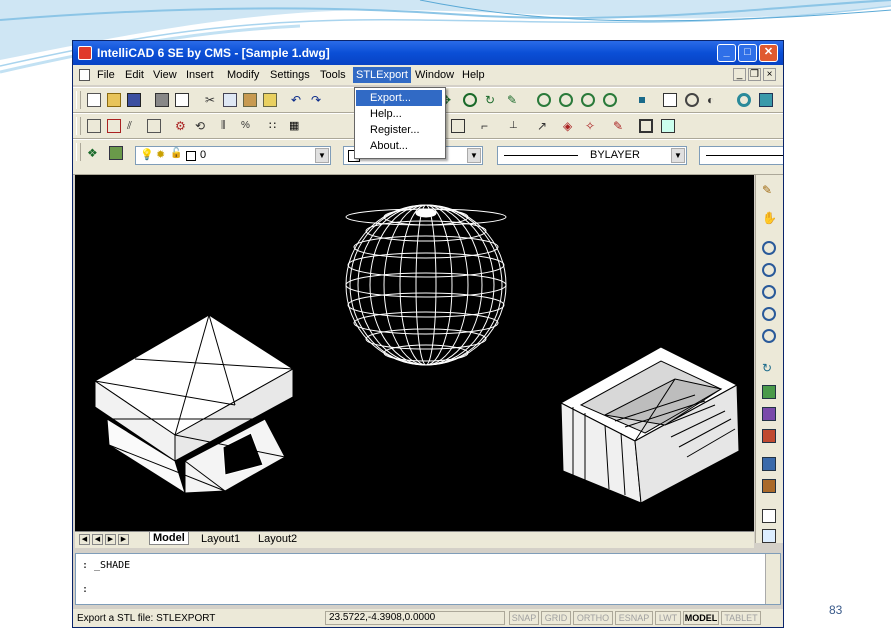  Describe the element at coordinates (110, 539) in the screenshot. I see `next-tab-icon: ▶` at that location.